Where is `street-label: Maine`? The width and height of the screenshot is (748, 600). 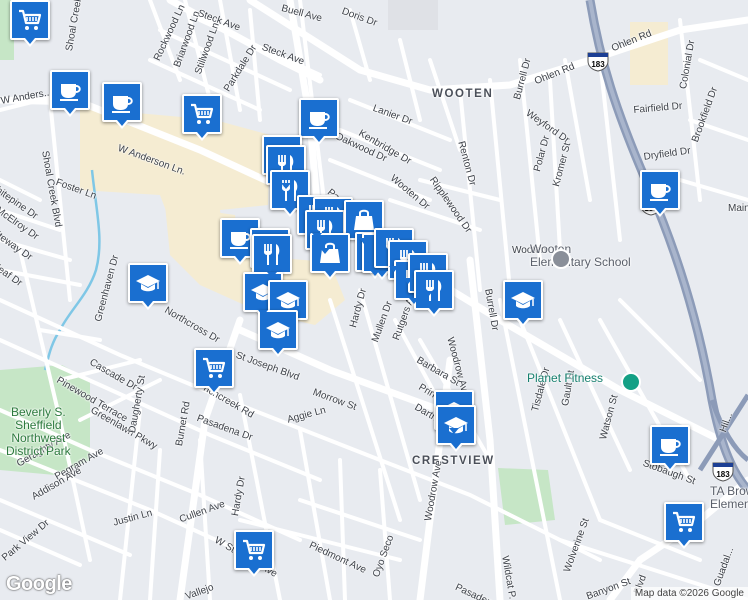 street-label: Maine is located at coordinates (738, 208).